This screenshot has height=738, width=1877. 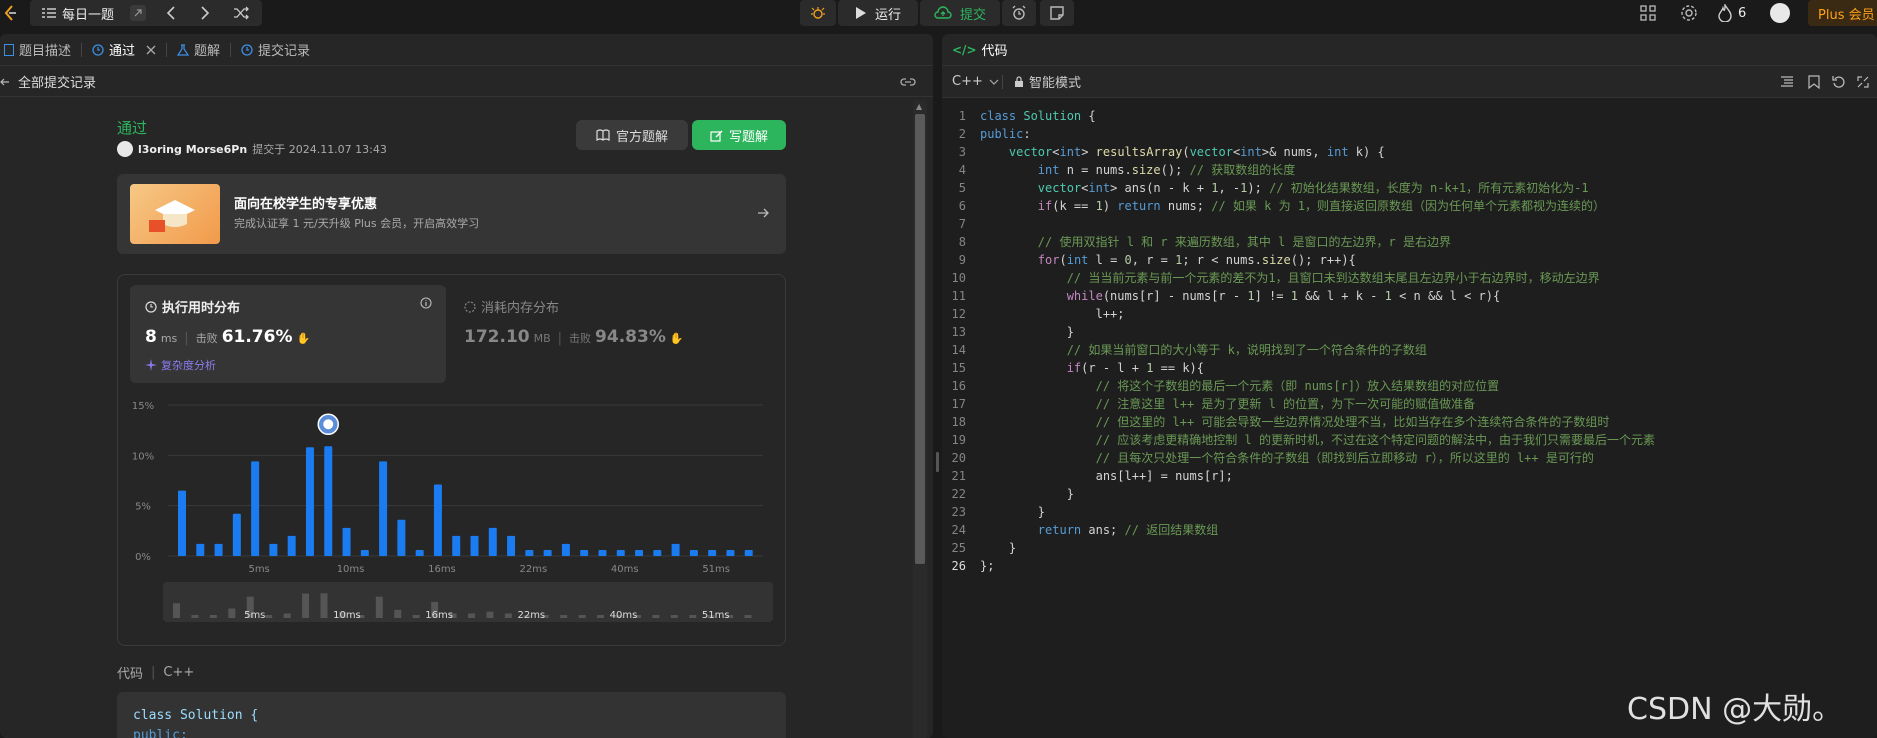 What do you see at coordinates (1780, 13) in the screenshot?
I see `avatar` at bounding box center [1780, 13].